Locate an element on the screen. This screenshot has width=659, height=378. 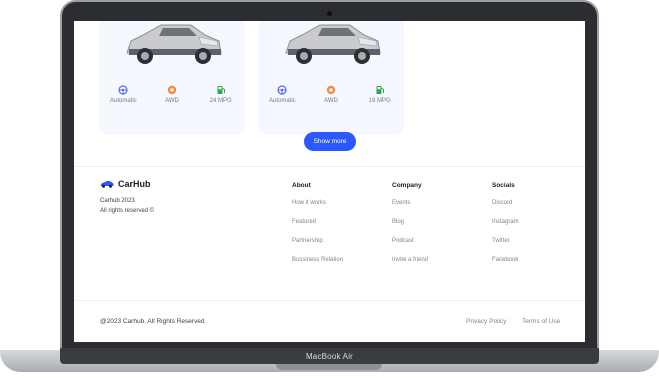
footer-link: Podcast is located at coordinates (410, 241).